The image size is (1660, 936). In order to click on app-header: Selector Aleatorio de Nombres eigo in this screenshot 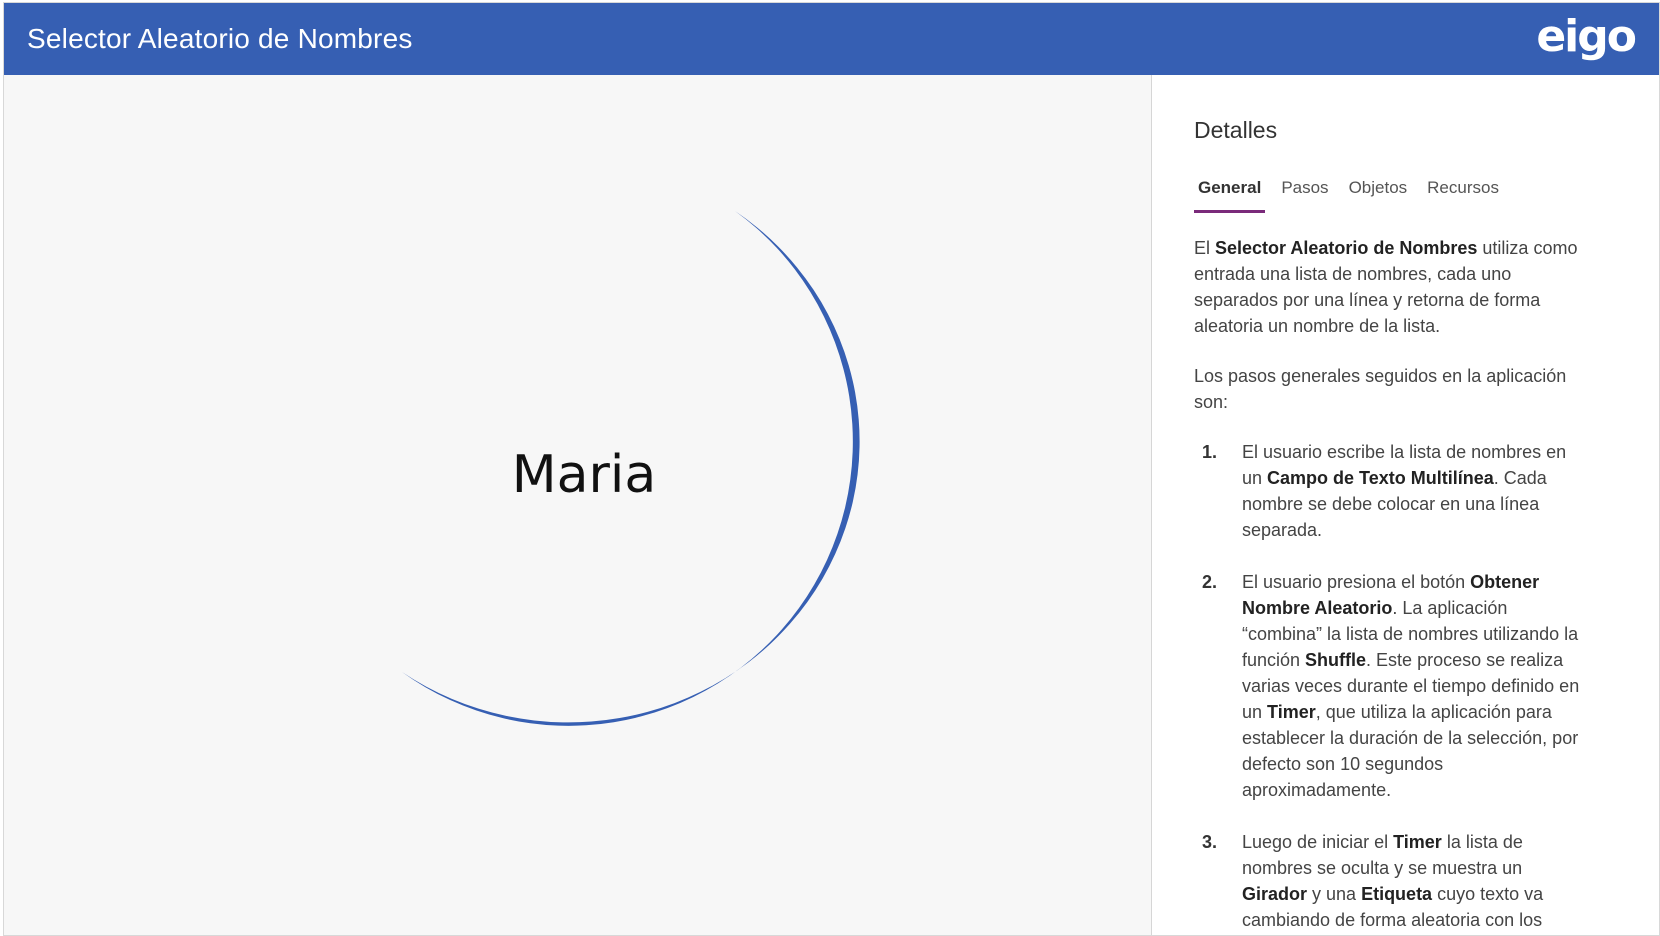, I will do `click(831, 39)`.